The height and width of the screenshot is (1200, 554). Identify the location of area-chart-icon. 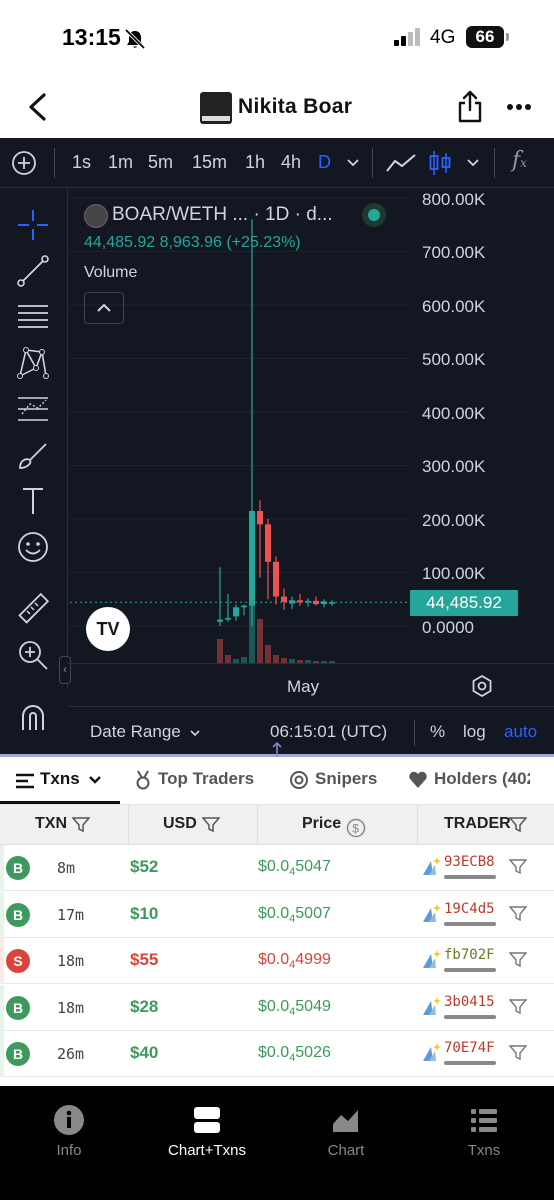
(345, 1121).